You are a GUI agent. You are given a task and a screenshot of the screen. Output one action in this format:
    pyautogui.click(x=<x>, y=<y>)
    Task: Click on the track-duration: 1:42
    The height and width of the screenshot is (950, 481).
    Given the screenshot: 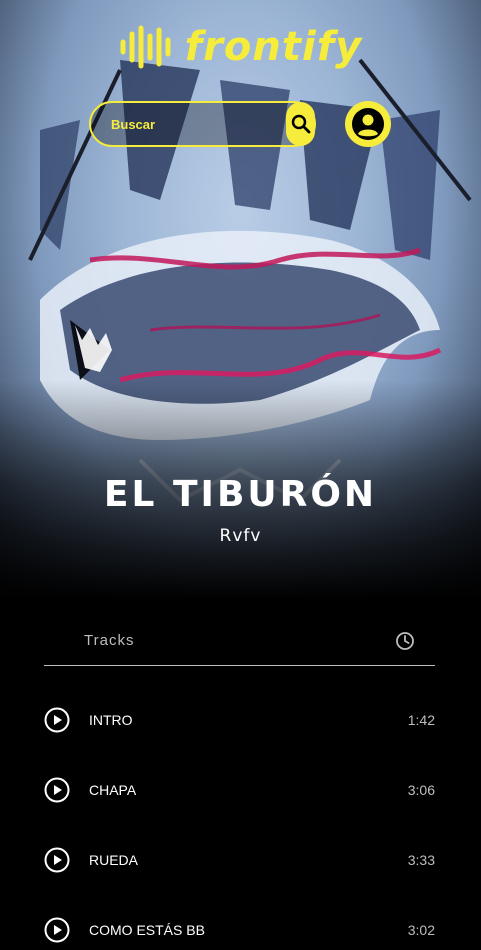 What is the action you would take?
    pyautogui.click(x=421, y=720)
    